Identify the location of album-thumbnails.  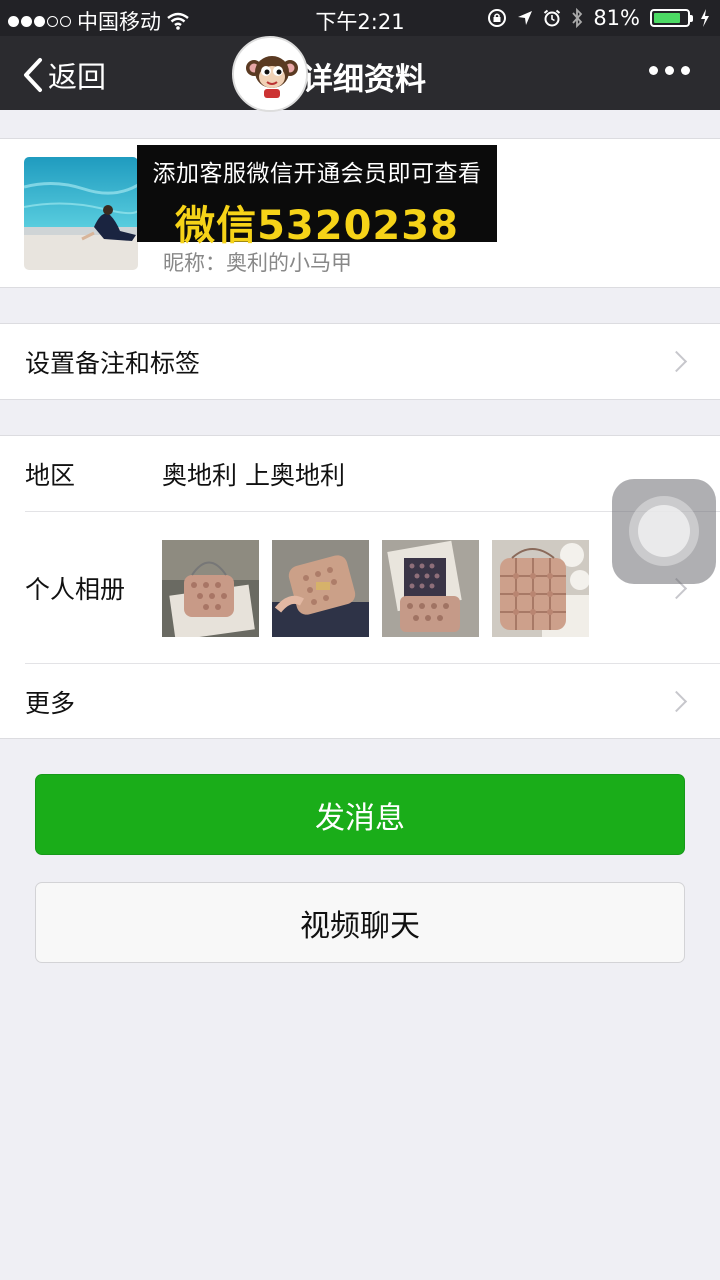
(375, 588).